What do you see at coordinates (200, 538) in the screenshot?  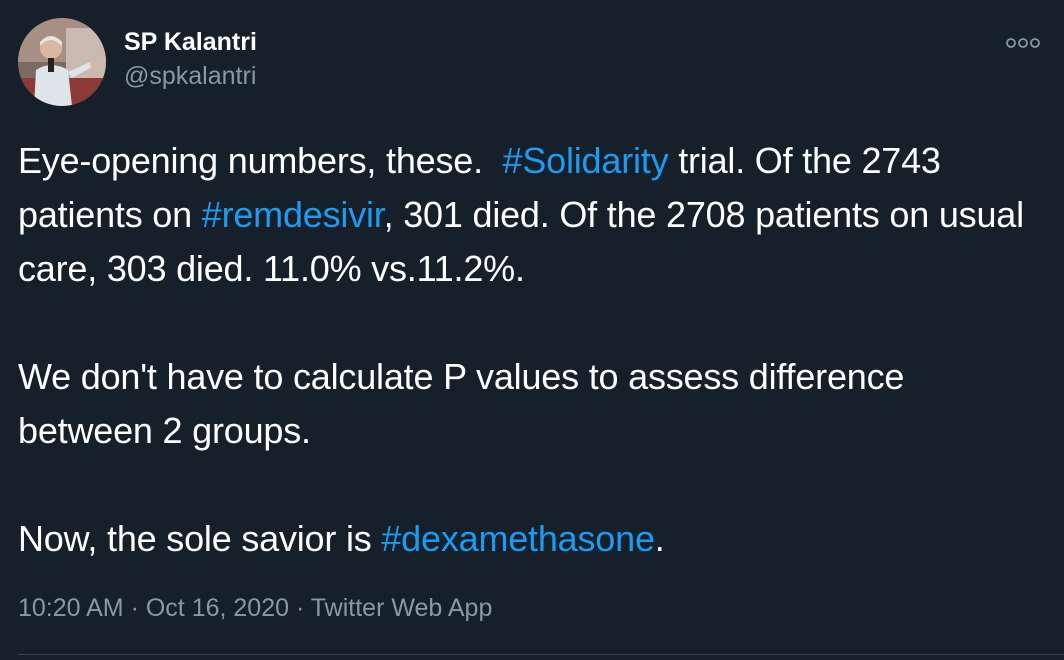 I see `tweet-text-segment: Now, the sole savior is` at bounding box center [200, 538].